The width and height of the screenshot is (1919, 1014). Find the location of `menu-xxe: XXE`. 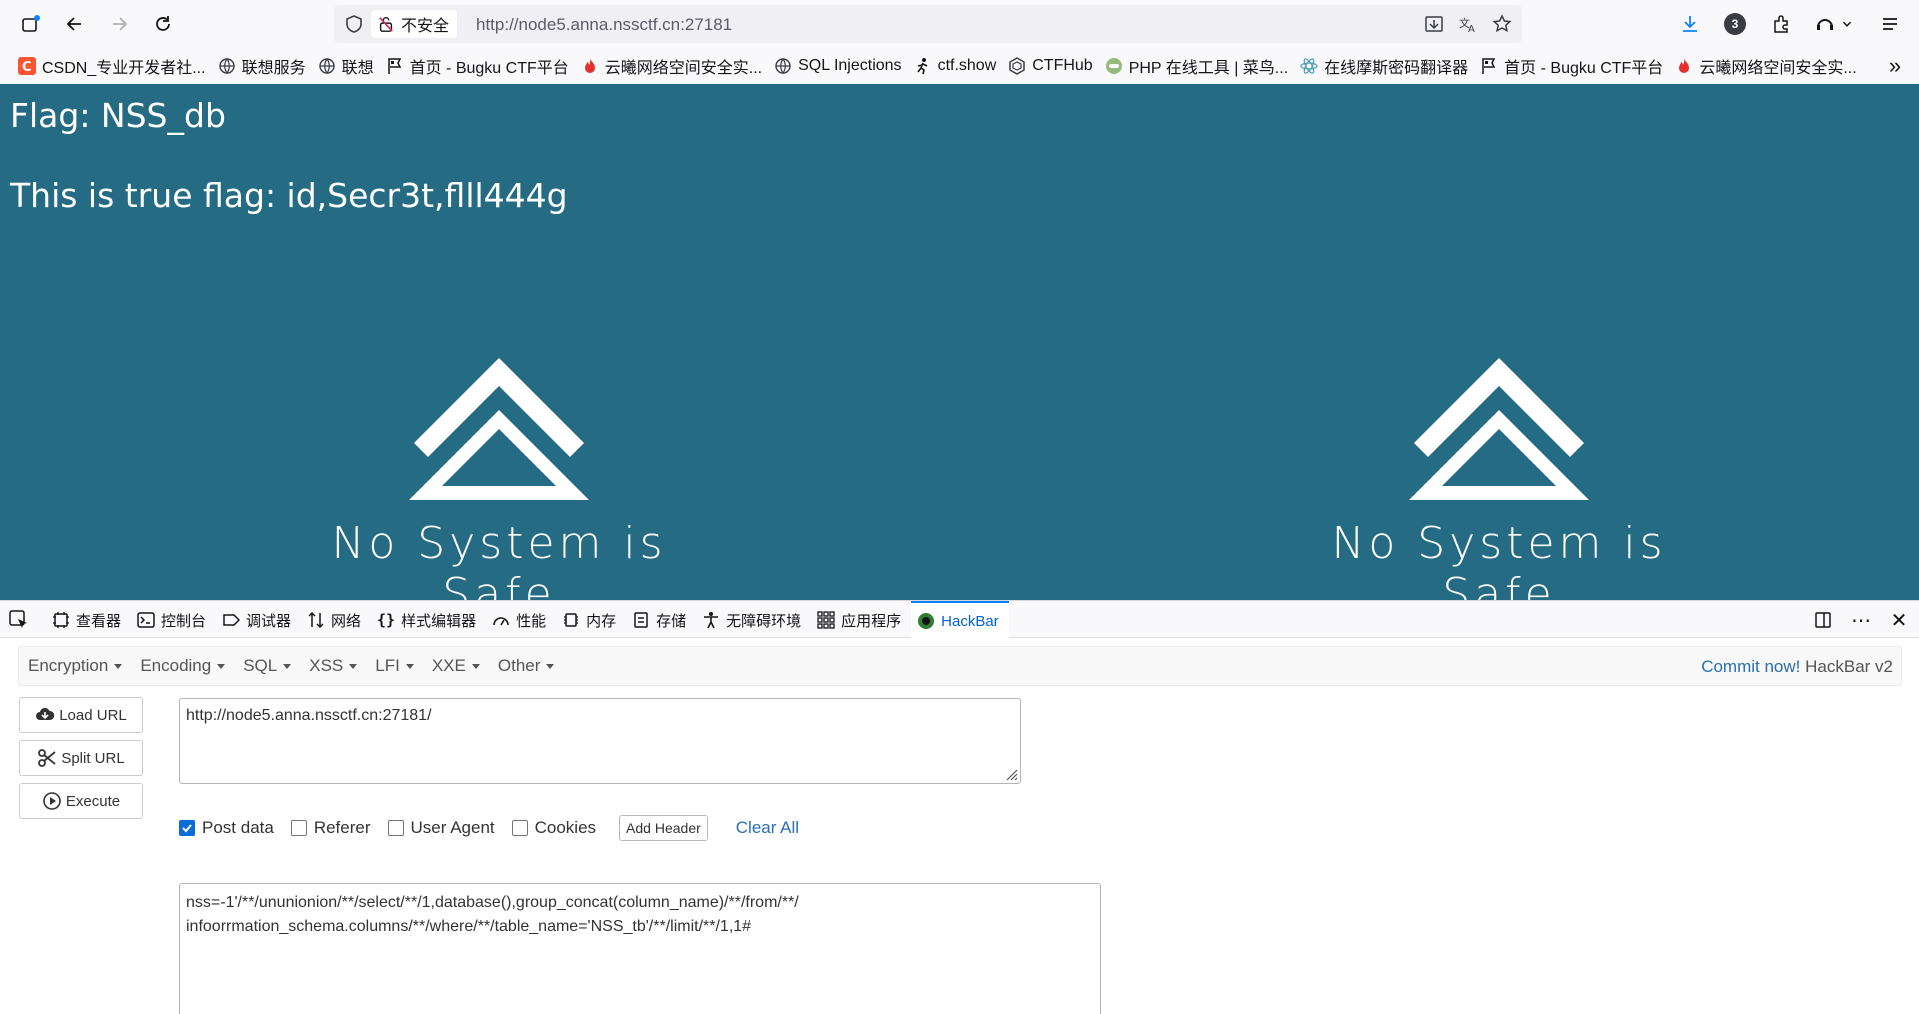

menu-xxe: XXE is located at coordinates (456, 666).